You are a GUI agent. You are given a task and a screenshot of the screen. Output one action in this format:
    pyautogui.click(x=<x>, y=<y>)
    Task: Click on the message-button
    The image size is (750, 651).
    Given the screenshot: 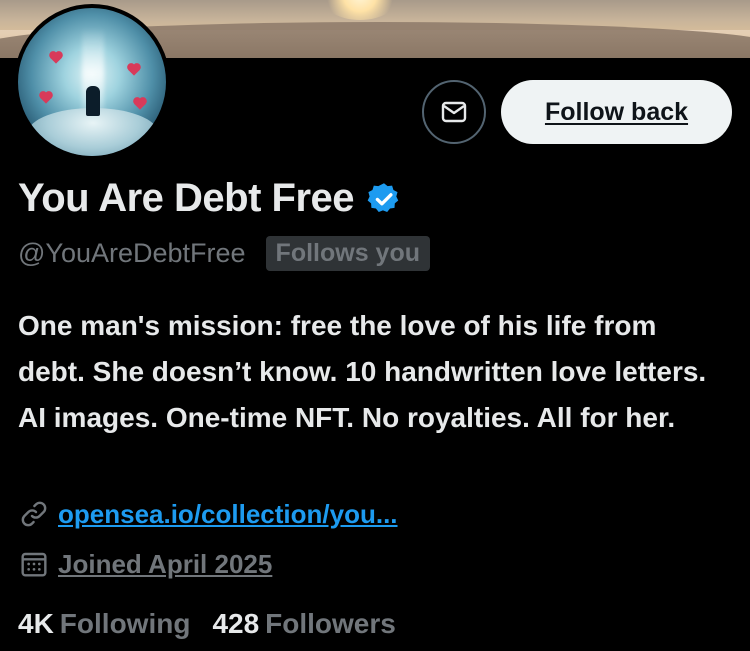 What is the action you would take?
    pyautogui.click(x=454, y=112)
    